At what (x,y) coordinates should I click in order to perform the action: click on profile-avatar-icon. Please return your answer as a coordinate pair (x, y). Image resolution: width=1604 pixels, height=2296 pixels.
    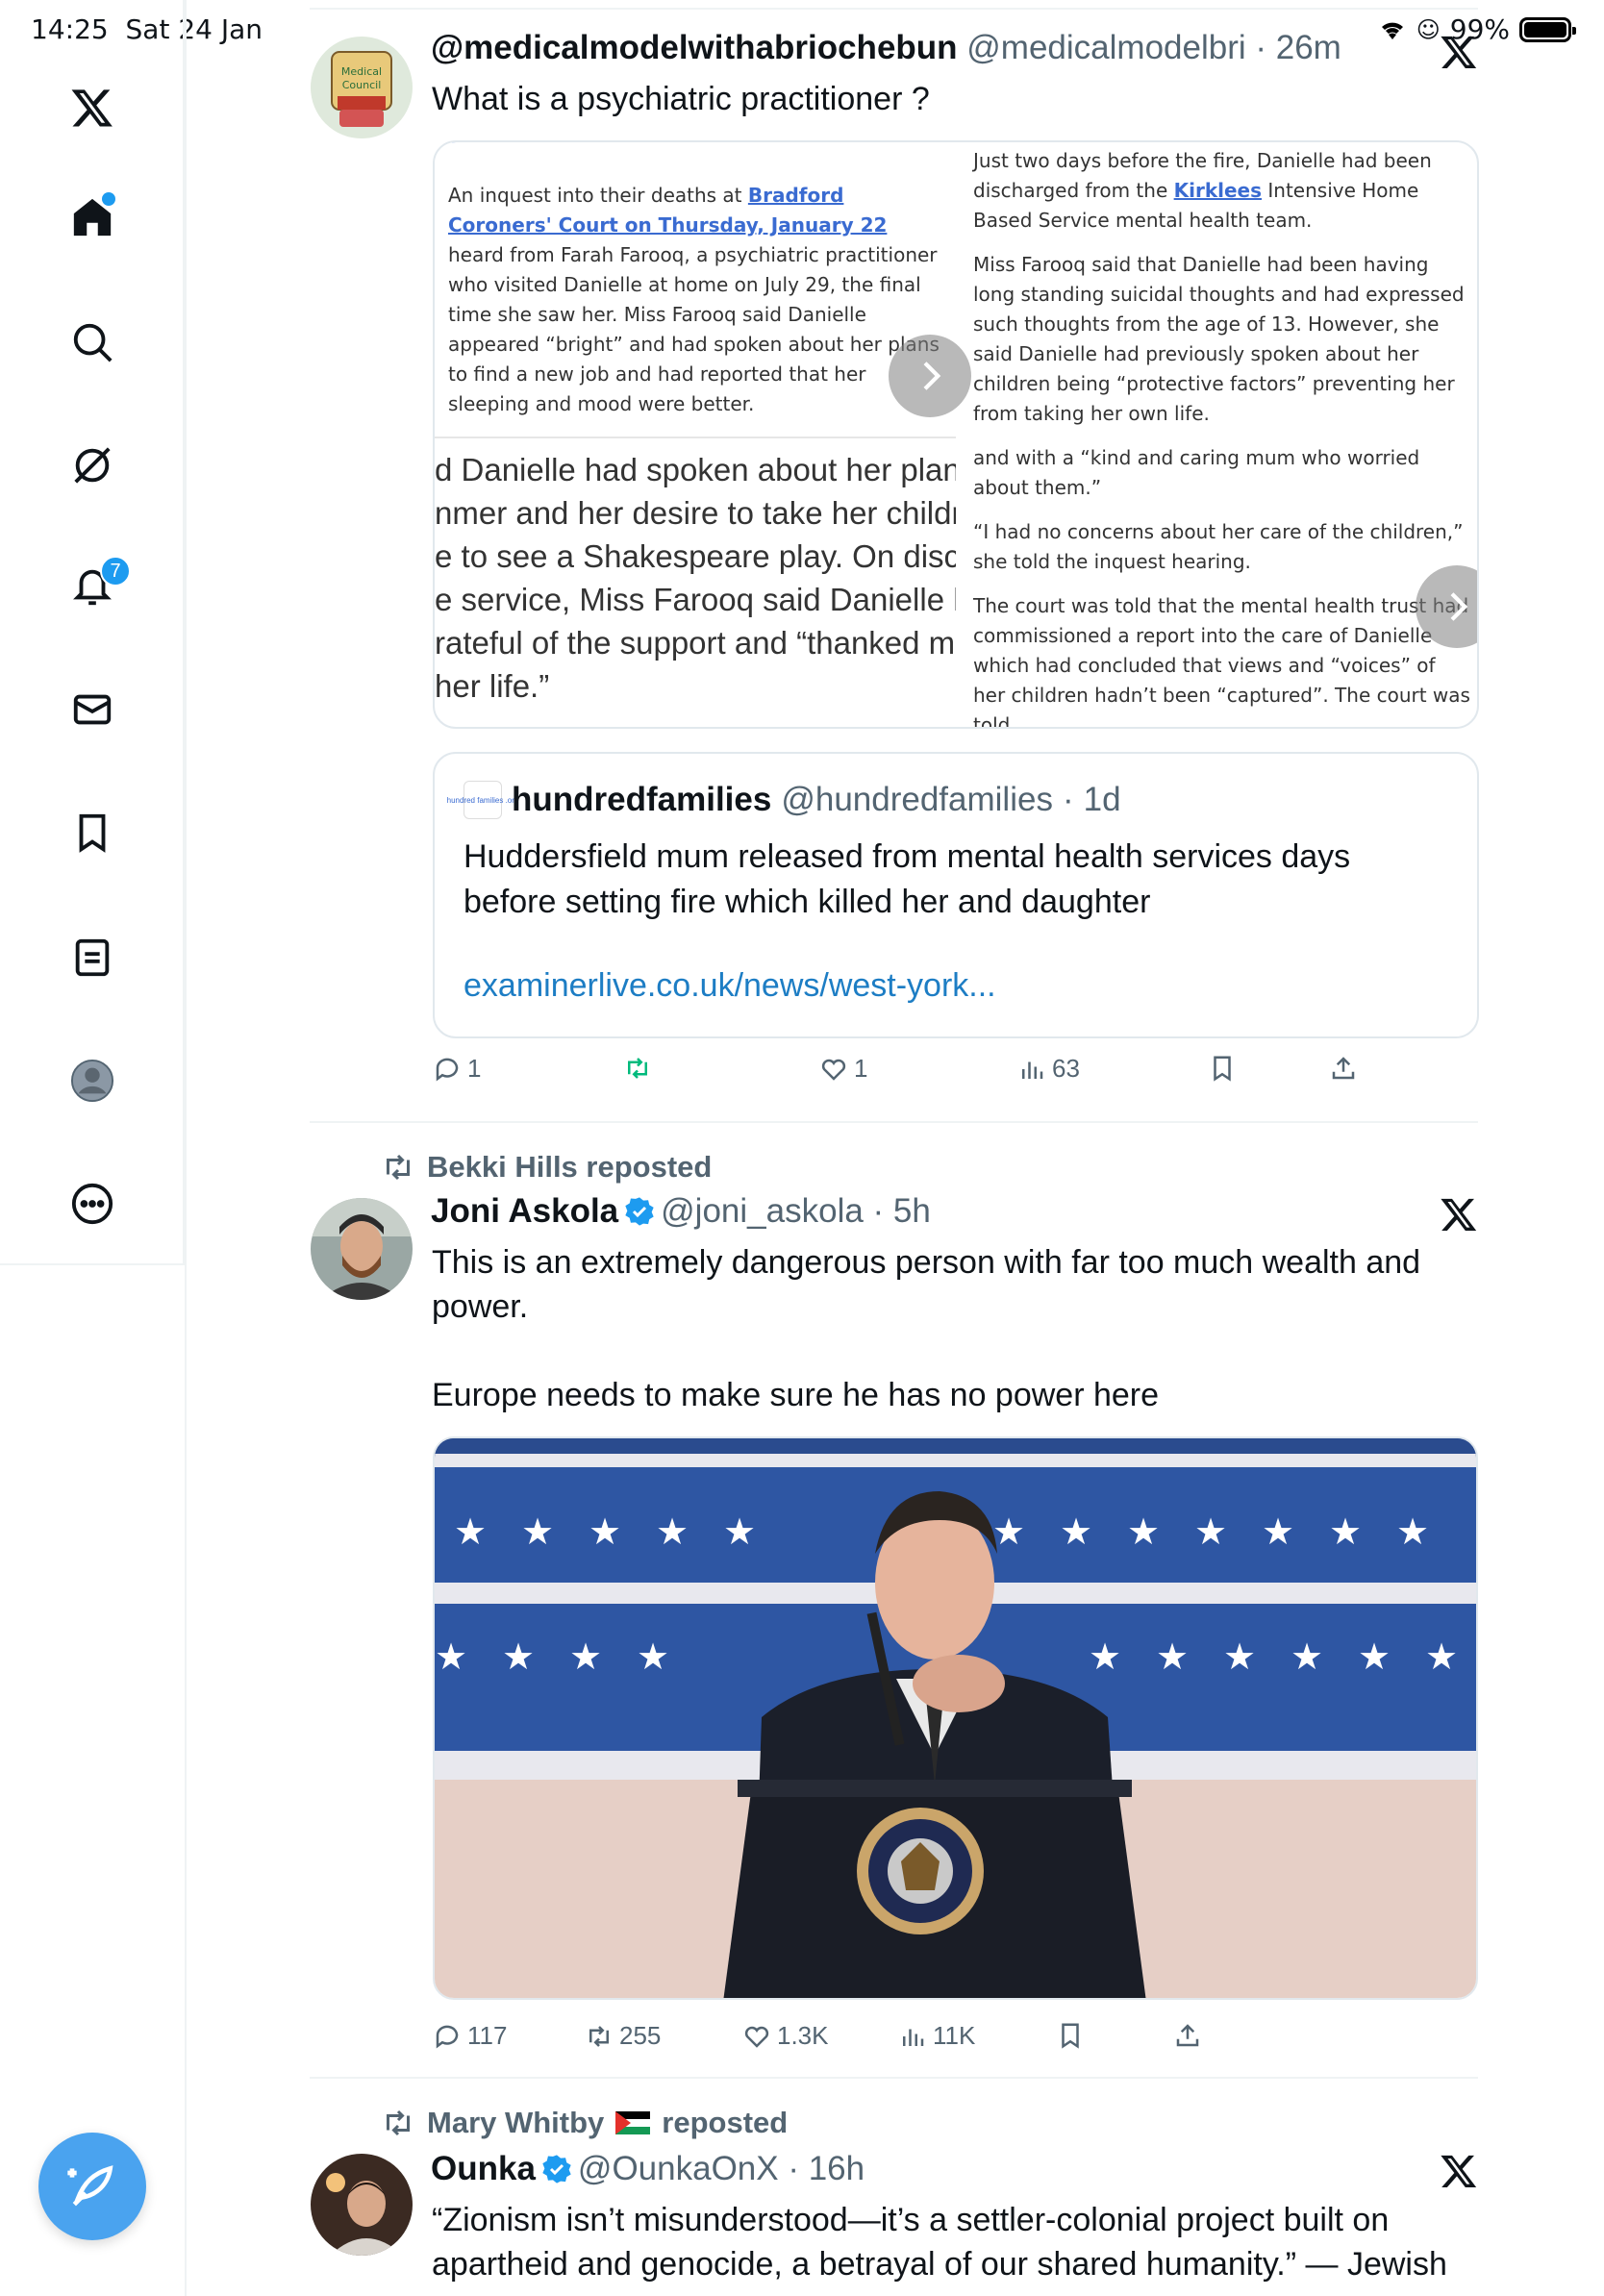
    Looking at the image, I should click on (92, 1081).